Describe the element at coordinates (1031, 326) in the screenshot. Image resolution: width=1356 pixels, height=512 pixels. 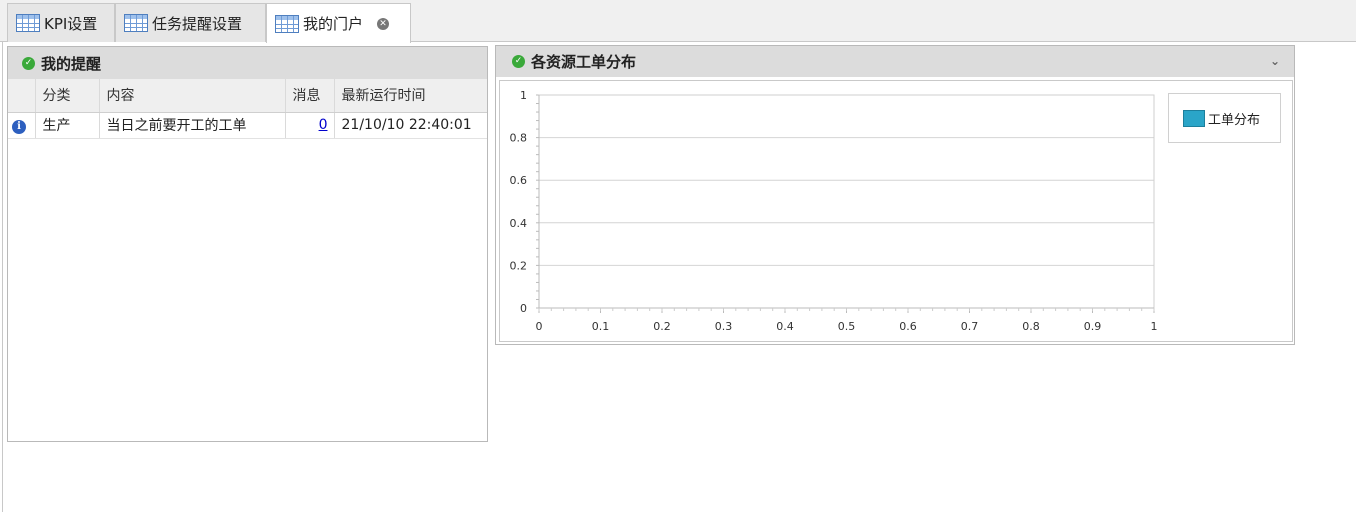
I see `x-tick-label: 0.8` at that location.